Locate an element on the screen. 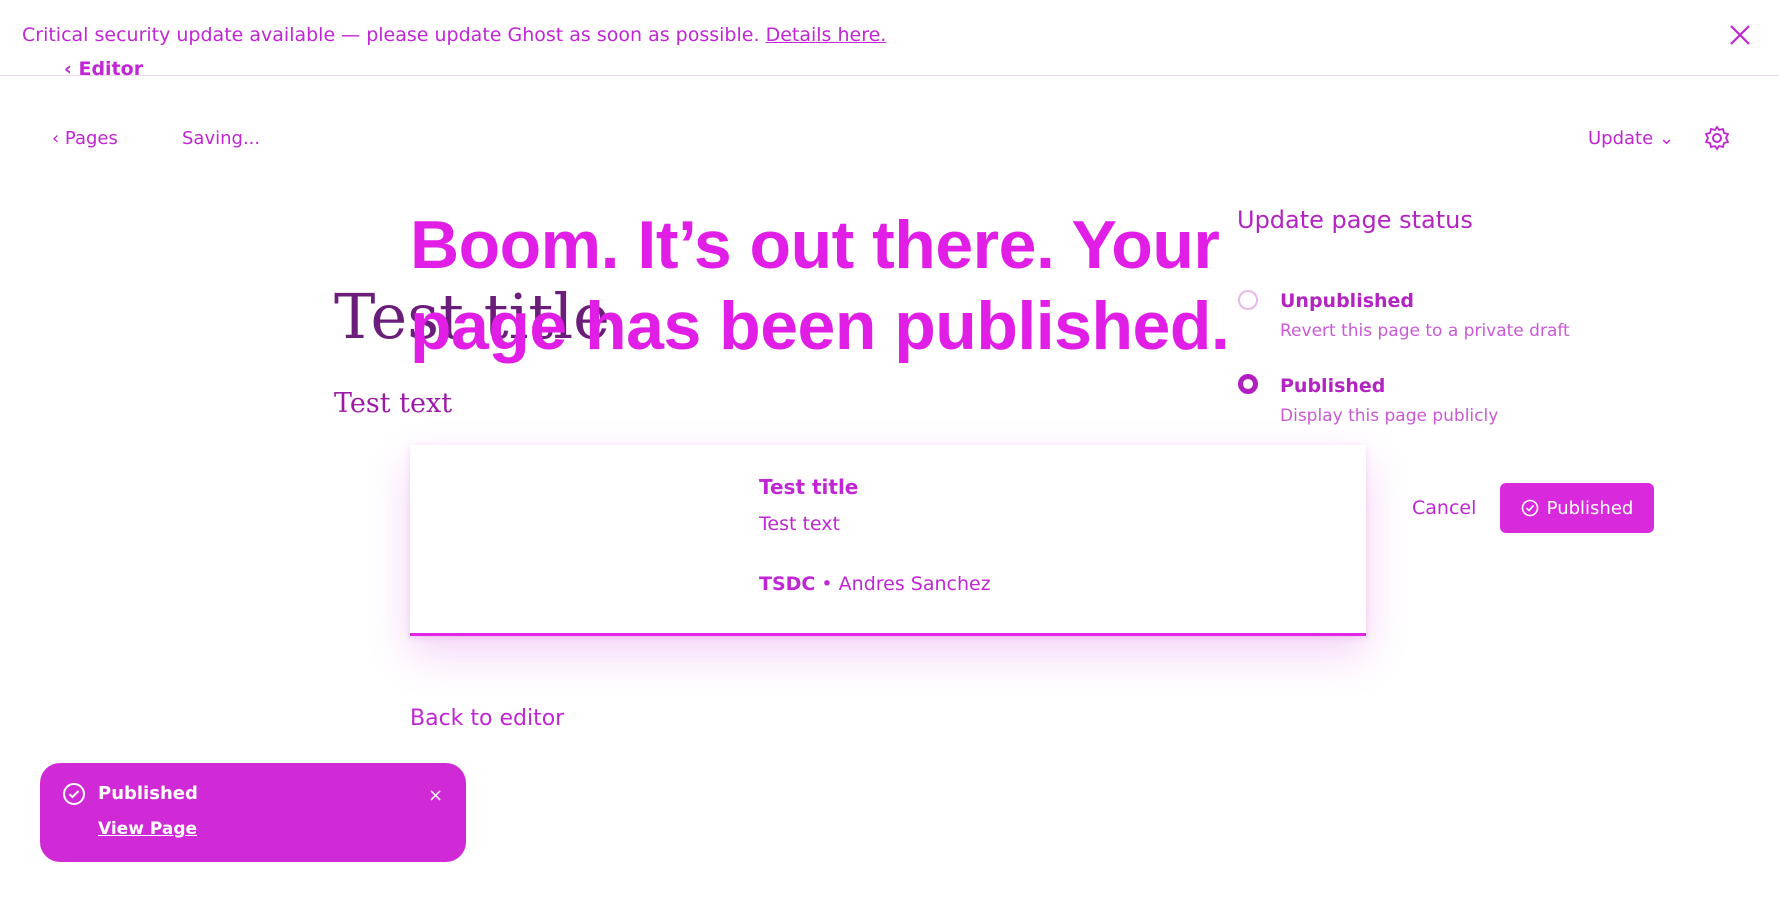 This screenshot has width=1779, height=908. card-author: Andres Sanchez is located at coordinates (914, 584).